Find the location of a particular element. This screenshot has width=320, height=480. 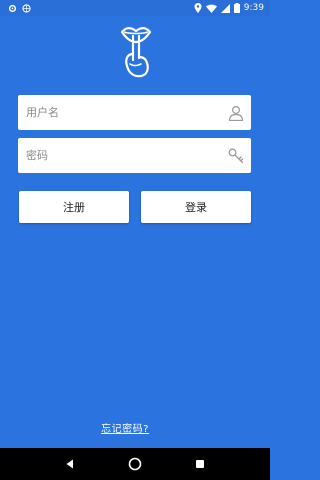

shush-logo-icon is located at coordinates (136, 54).